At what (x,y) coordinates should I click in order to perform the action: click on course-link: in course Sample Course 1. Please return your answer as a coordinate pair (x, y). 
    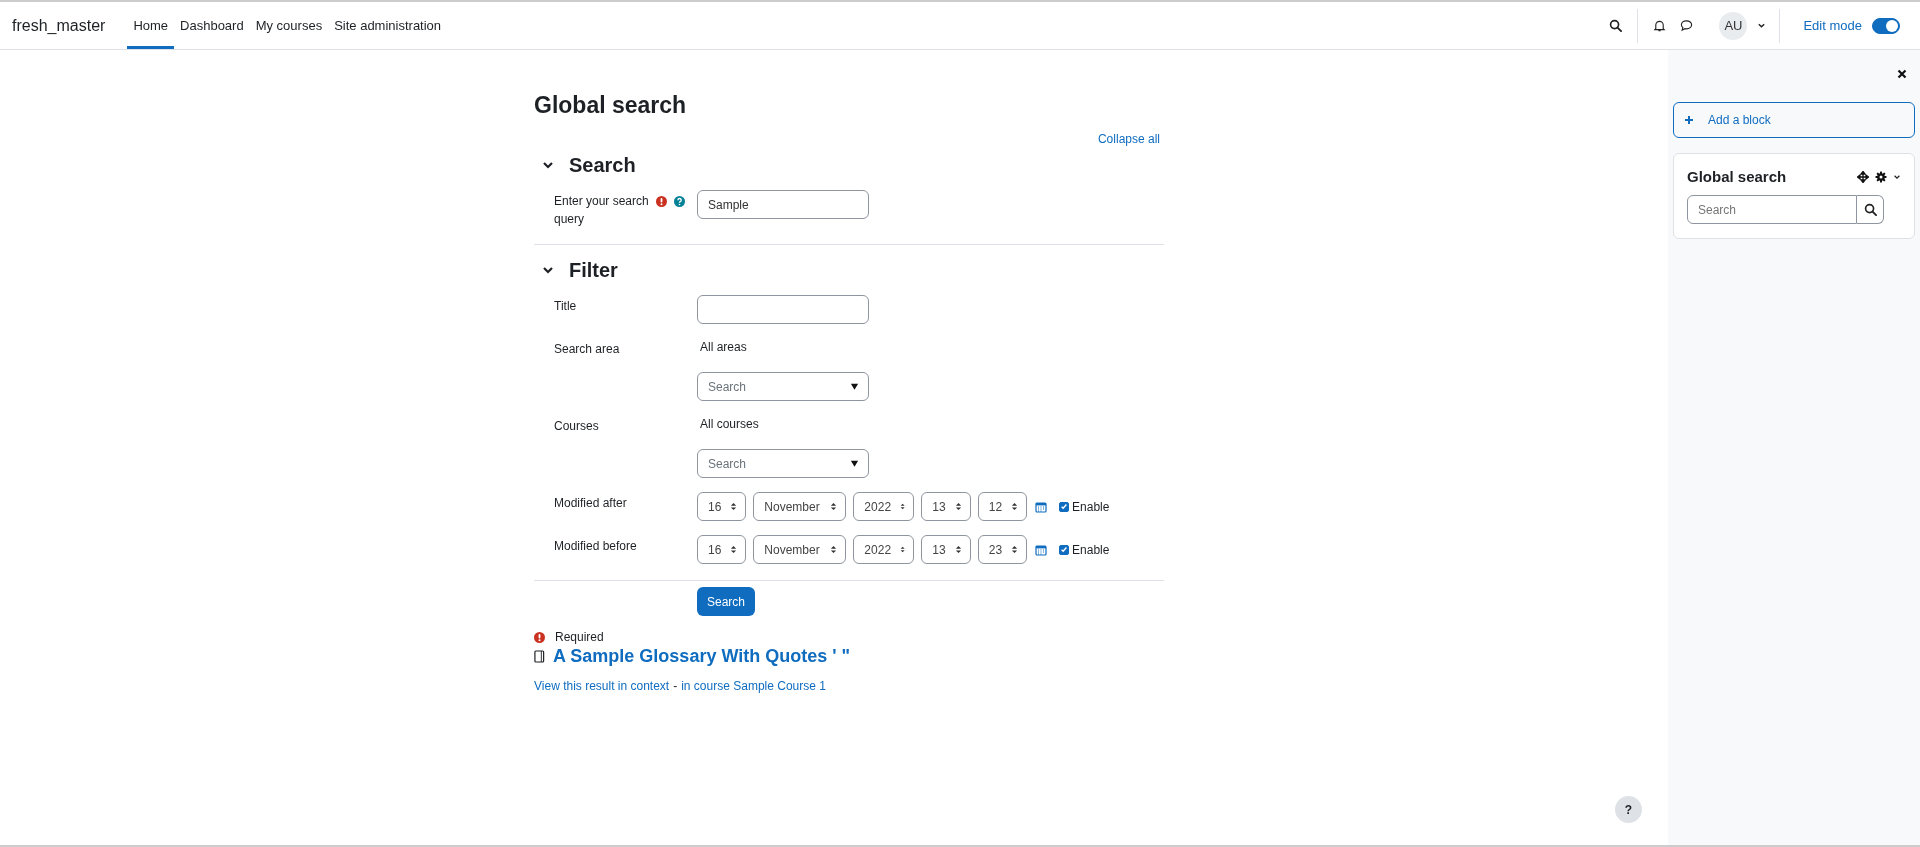
    Looking at the image, I should click on (753, 686).